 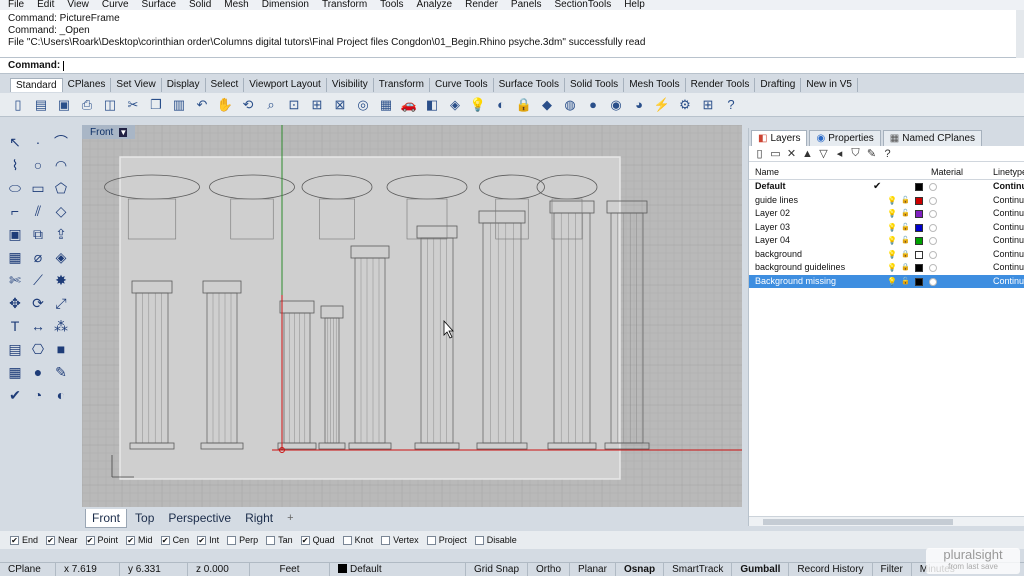 What do you see at coordinates (179, 105) in the screenshot?
I see `paste-icon: ▥` at bounding box center [179, 105].